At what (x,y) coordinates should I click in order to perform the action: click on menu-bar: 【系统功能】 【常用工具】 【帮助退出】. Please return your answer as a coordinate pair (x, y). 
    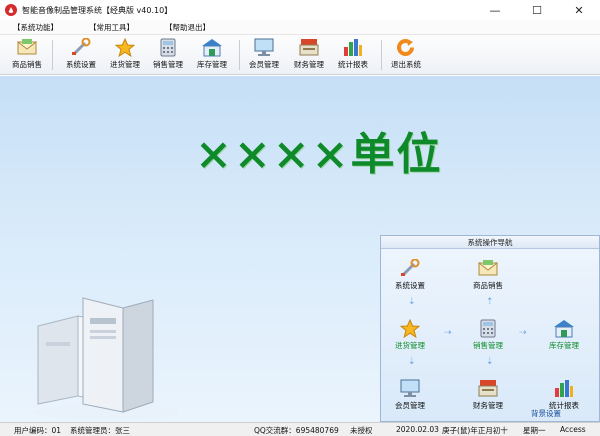
    Looking at the image, I should click on (300, 27).